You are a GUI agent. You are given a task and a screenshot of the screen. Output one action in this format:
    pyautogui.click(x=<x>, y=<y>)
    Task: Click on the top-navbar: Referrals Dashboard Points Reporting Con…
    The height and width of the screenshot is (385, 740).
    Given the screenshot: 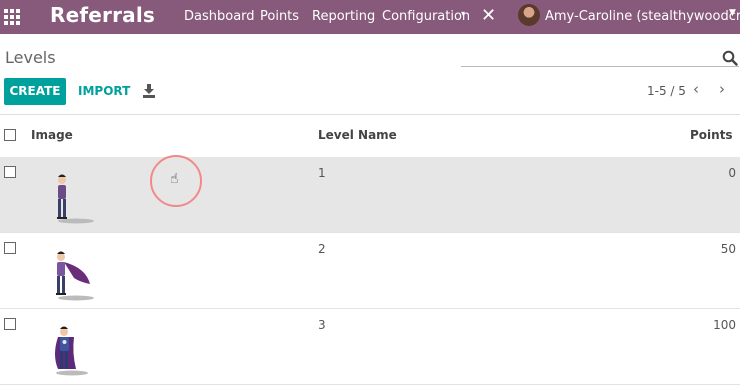 What is the action you would take?
    pyautogui.click(x=370, y=17)
    